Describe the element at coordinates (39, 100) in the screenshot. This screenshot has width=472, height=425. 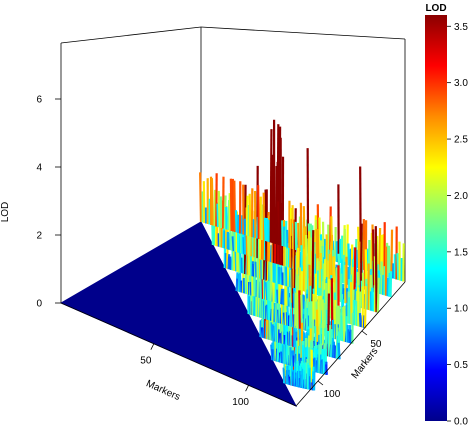
I see `z-axis-tick-label: 6` at that location.